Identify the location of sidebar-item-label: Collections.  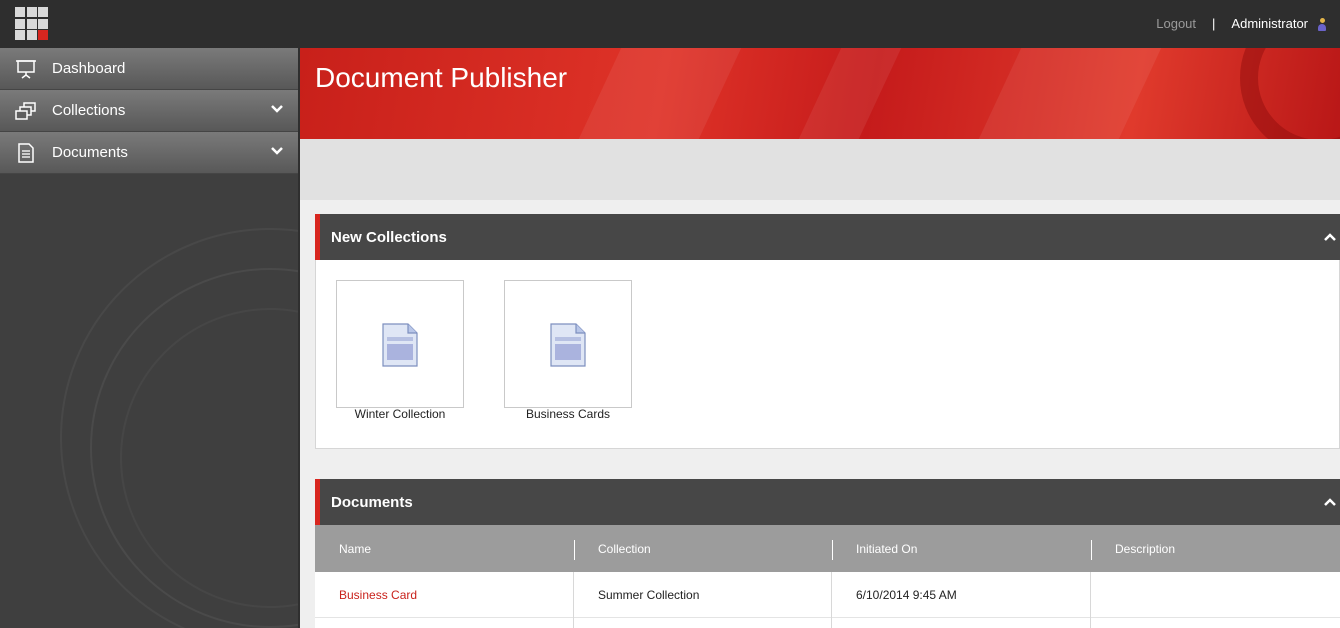
(89, 110).